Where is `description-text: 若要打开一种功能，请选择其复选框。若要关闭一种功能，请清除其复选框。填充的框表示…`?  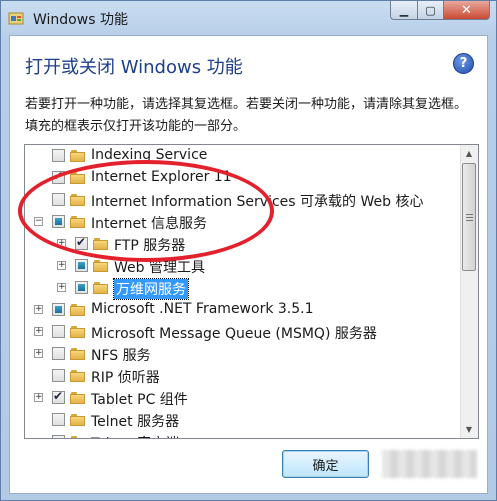 description-text: 若要打开一种功能，请选择其复选框。若要关闭一种功能，请清除其复选框。填充的框表示… is located at coordinates (246, 115).